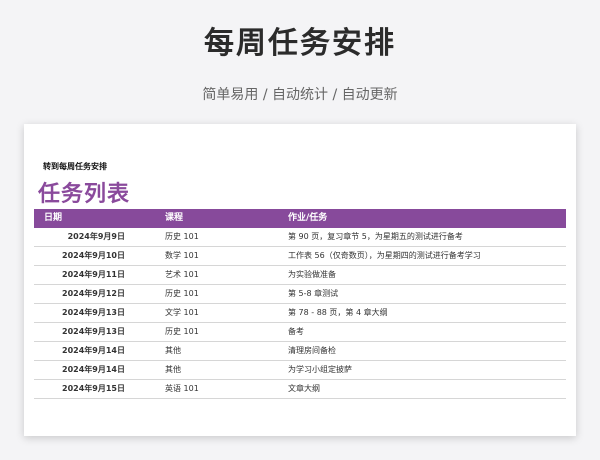  Describe the element at coordinates (53, 218) in the screenshot. I see `header-date: 日期` at that location.